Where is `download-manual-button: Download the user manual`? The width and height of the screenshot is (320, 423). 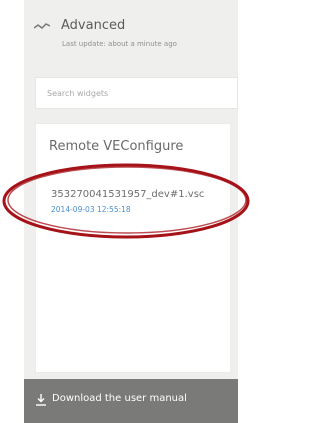 download-manual-button: Download the user manual is located at coordinates (131, 401).